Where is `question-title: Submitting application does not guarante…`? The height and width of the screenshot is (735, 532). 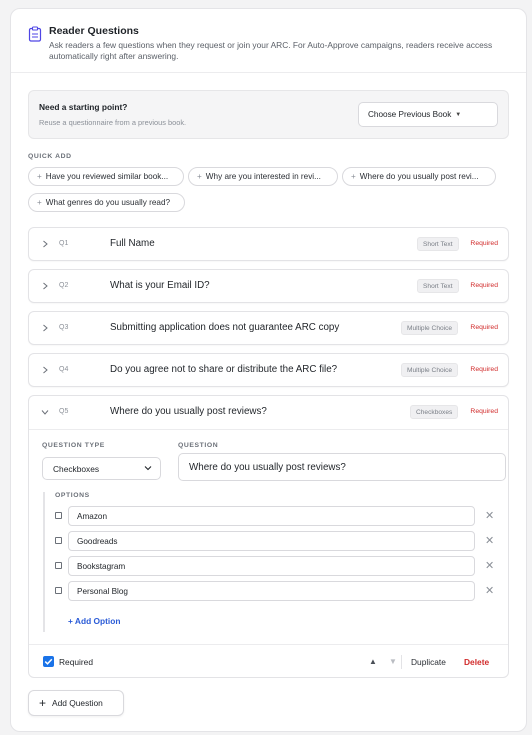
question-title: Submitting application does not guarante… is located at coordinates (225, 327).